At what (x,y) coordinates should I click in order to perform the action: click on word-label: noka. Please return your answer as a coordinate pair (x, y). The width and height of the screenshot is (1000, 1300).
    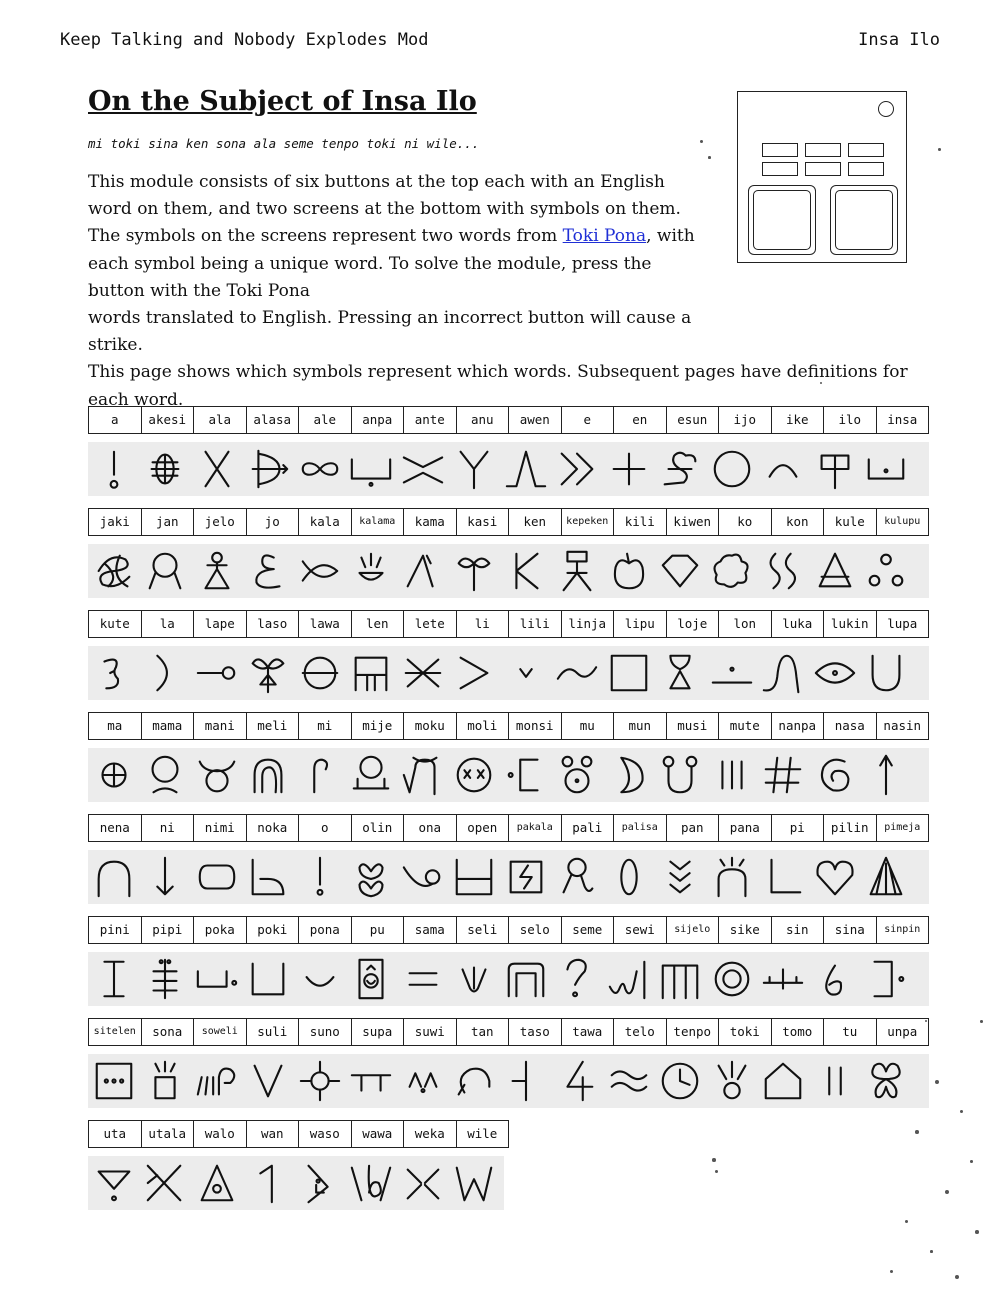
    Looking at the image, I should click on (272, 828).